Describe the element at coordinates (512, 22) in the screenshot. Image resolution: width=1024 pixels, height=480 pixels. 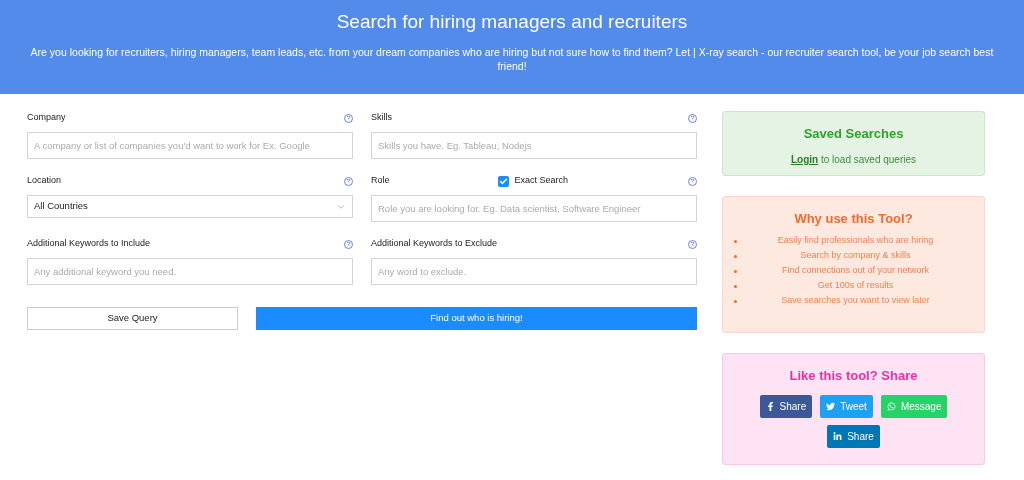
I see `page-title: Search for hiring managers and recruiters` at that location.